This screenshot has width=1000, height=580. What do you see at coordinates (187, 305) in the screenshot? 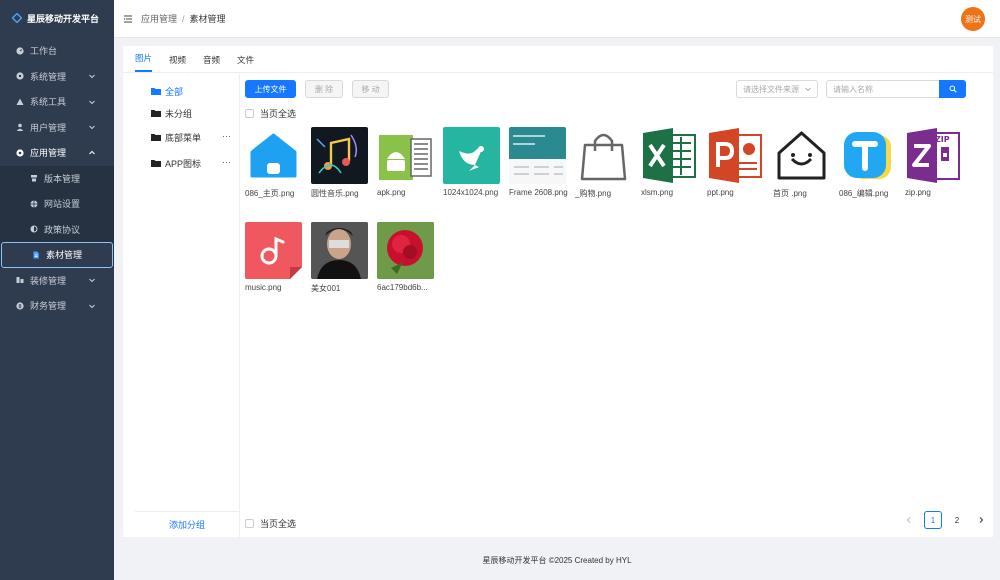
I see `group-panel: 全部 未分组 底部菜单 ··· APP图标 ··· 添加分组` at bounding box center [187, 305].